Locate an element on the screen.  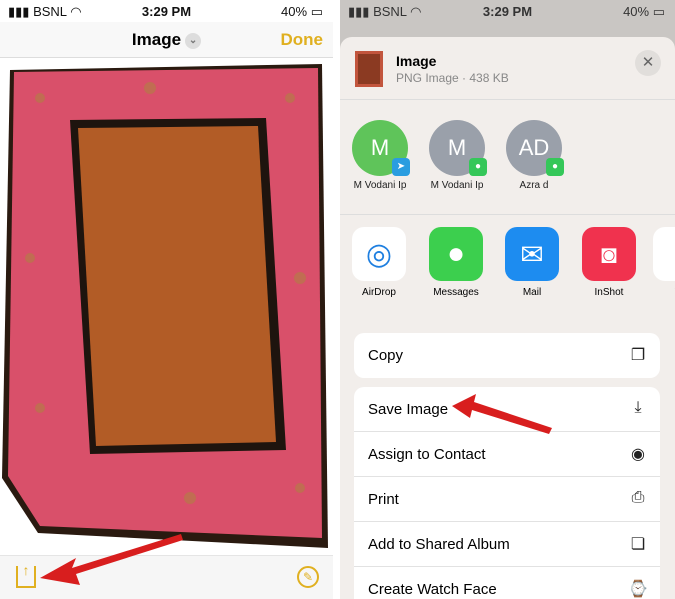
app-name: InShot is located at coordinates (609, 292).